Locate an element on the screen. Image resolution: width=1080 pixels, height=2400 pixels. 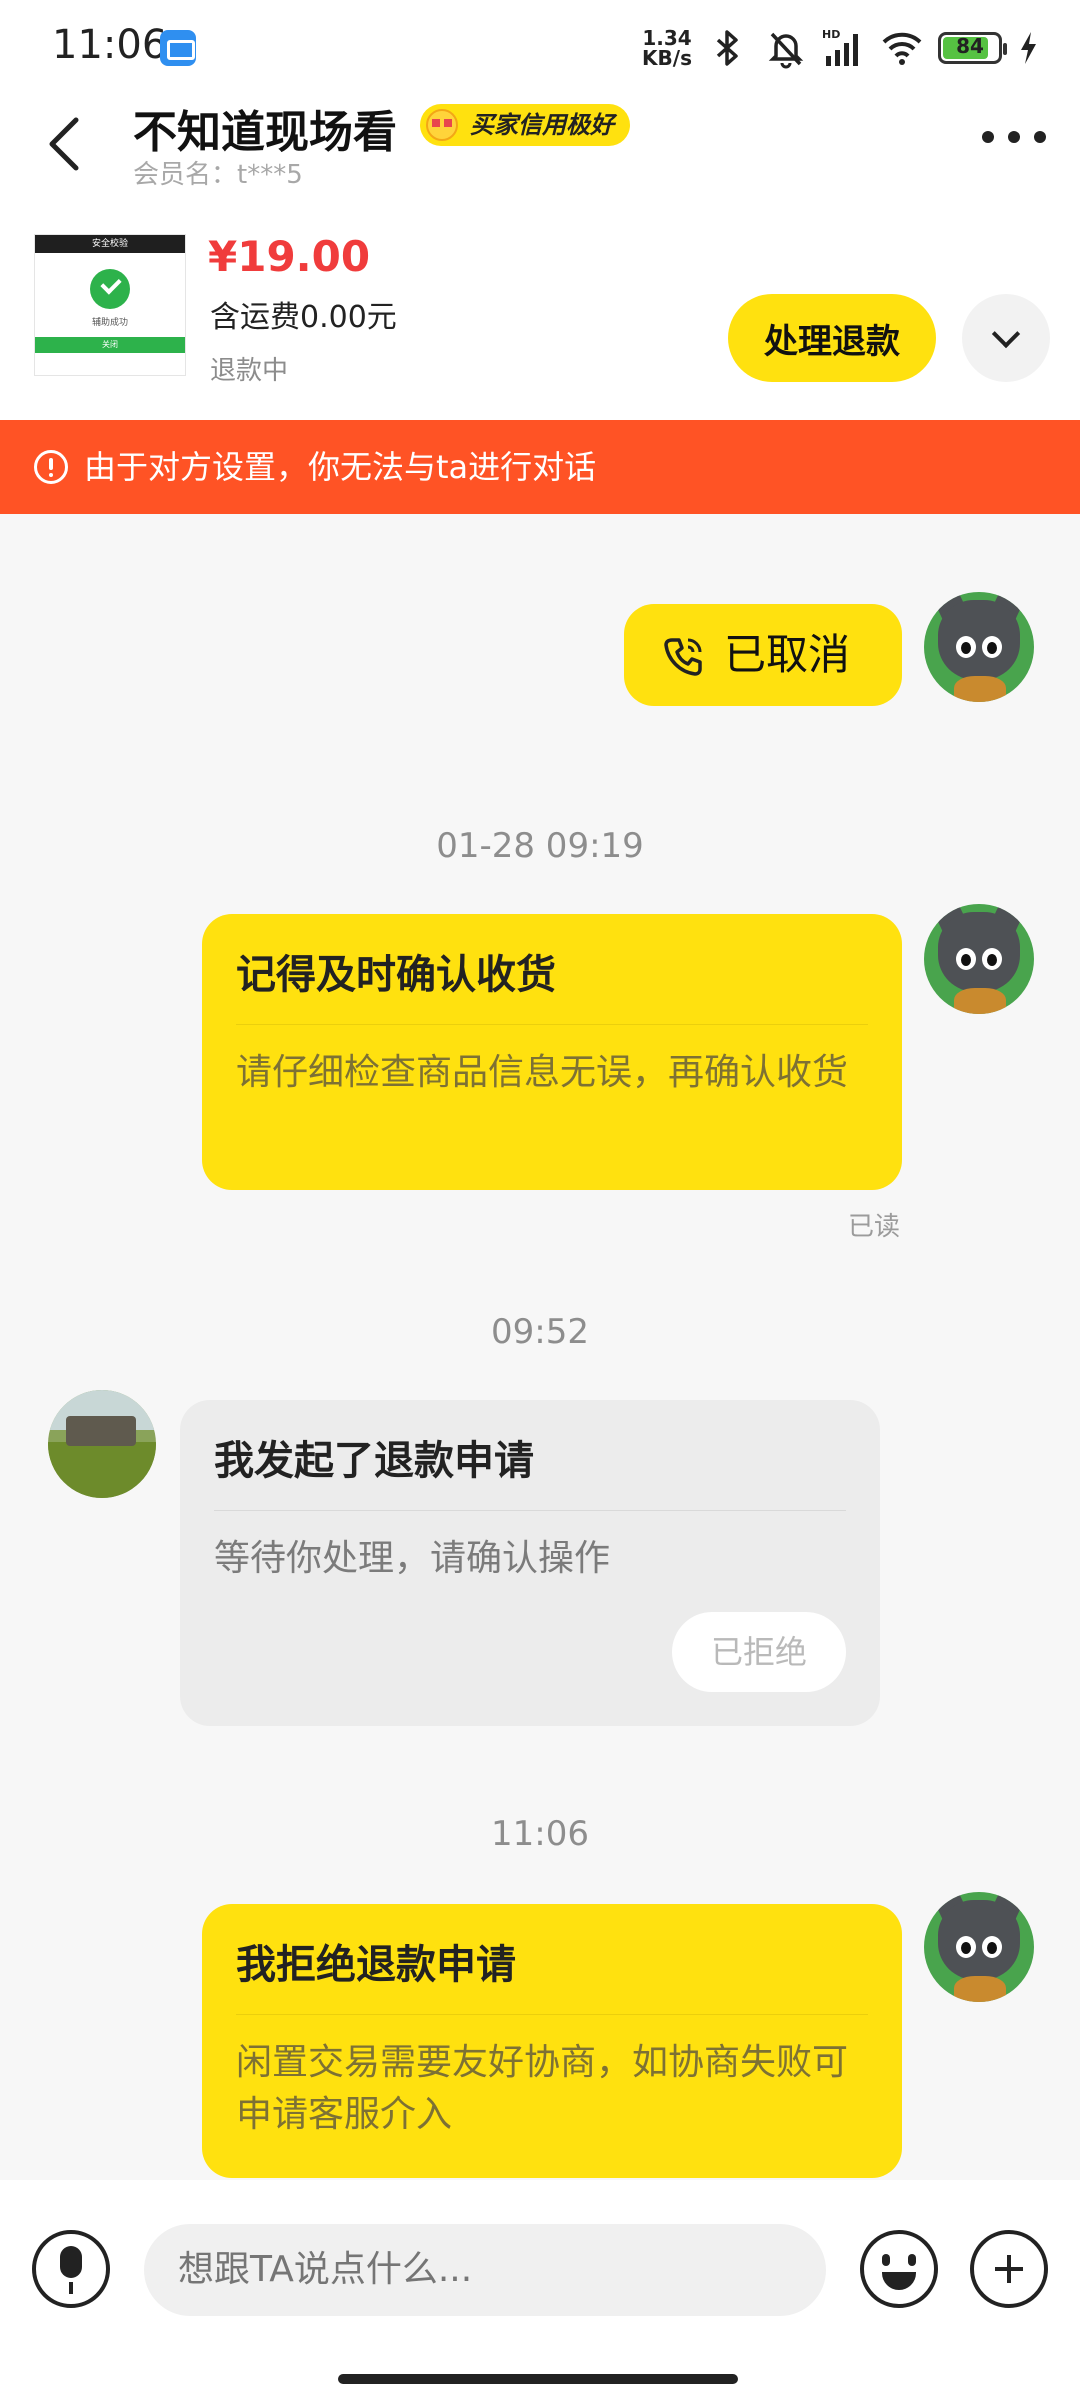
check-icon is located at coordinates (110, 289).